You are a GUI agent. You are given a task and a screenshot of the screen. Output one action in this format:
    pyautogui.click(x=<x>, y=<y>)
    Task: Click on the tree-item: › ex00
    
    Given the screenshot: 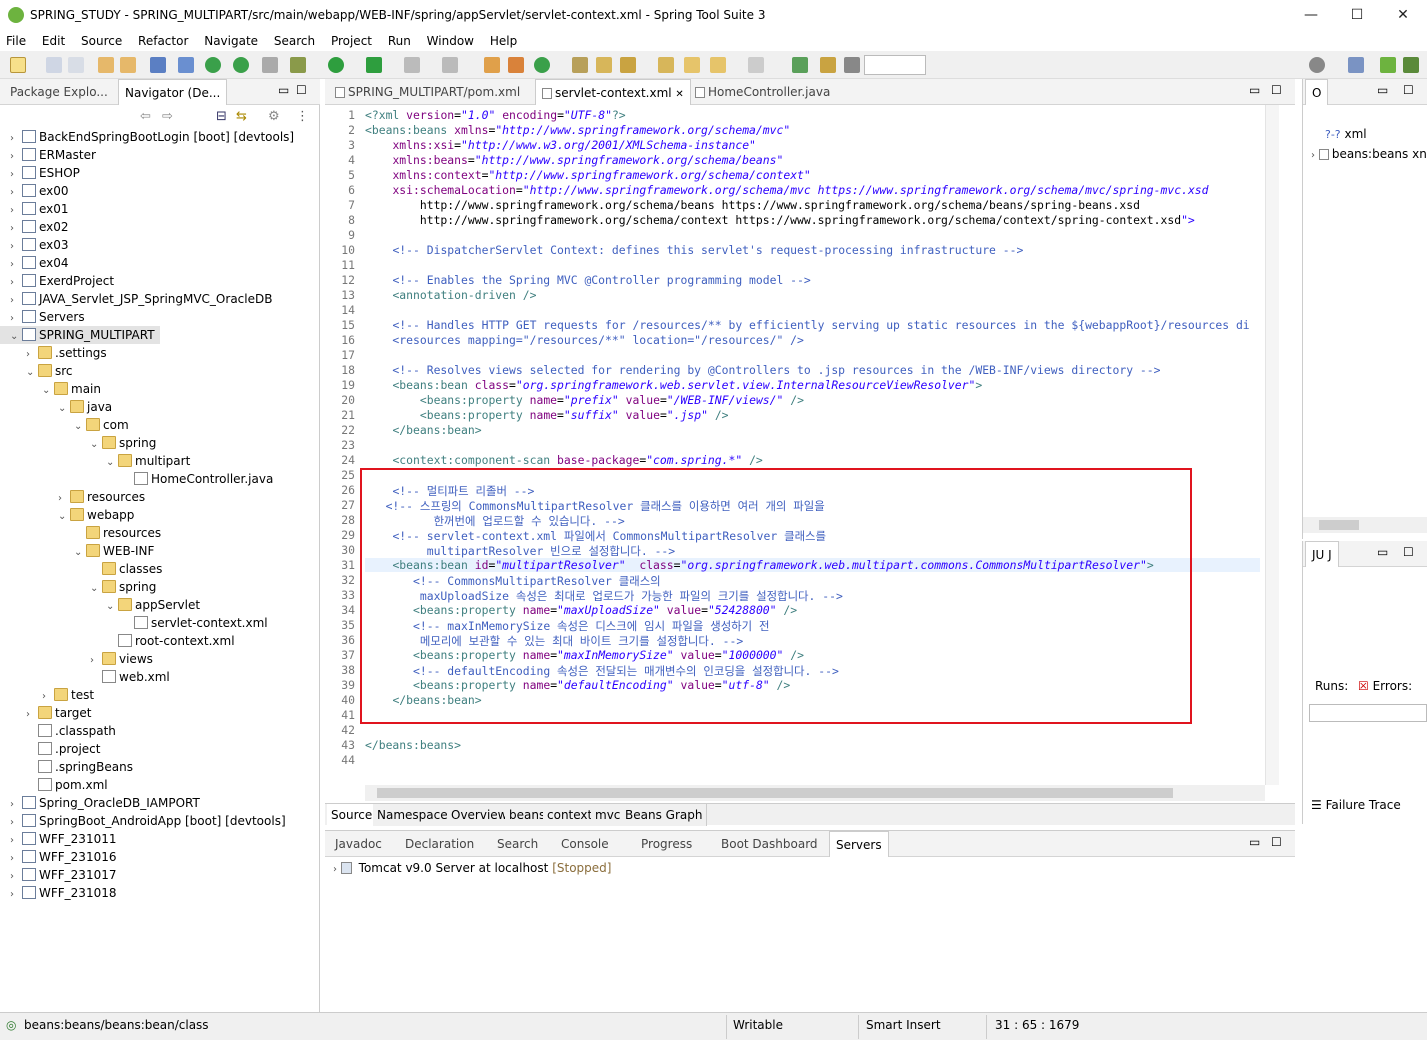 What is the action you would take?
    pyautogui.click(x=159, y=191)
    